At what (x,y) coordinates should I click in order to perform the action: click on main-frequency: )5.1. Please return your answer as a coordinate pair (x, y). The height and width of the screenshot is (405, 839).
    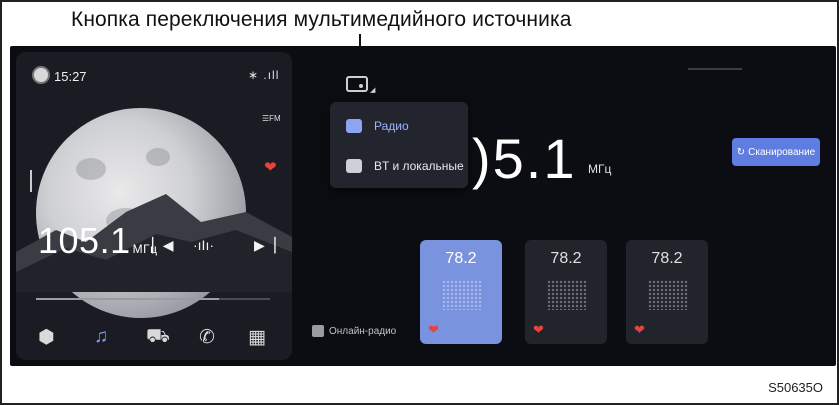
    Looking at the image, I should click on (524, 158).